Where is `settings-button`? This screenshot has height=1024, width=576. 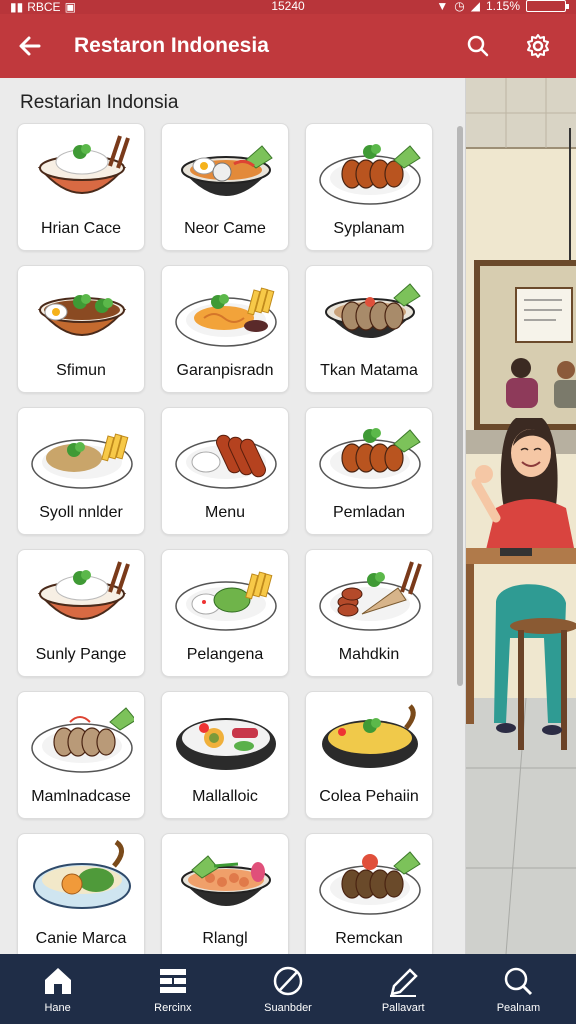
settings-button is located at coordinates (538, 46).